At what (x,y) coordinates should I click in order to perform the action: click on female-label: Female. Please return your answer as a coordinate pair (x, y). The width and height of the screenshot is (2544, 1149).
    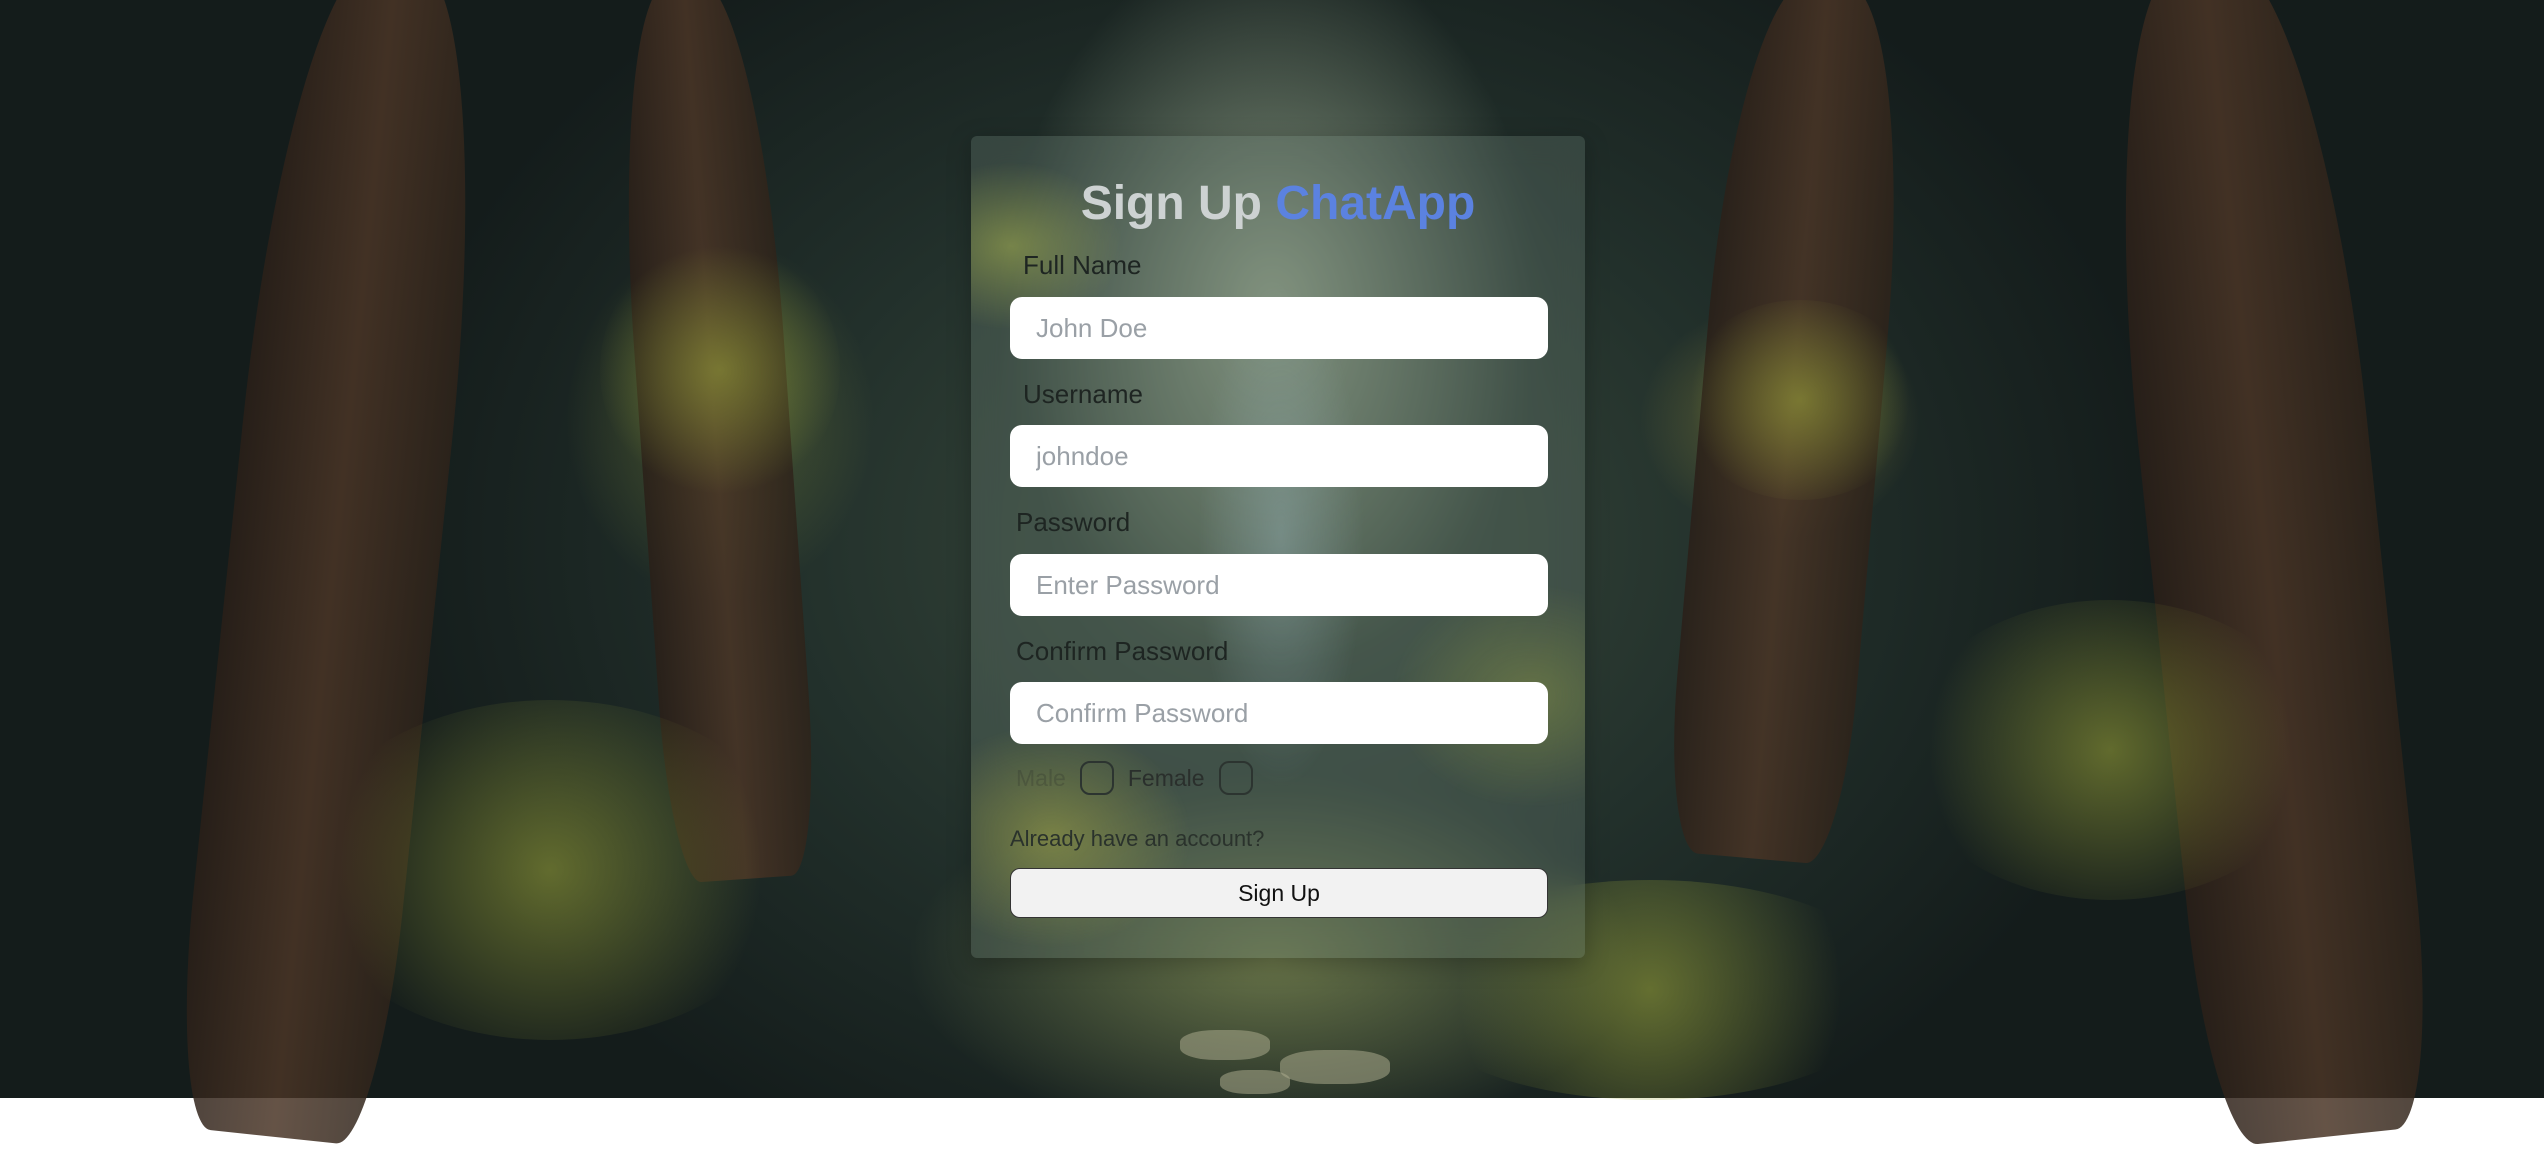
    Looking at the image, I should click on (1166, 777).